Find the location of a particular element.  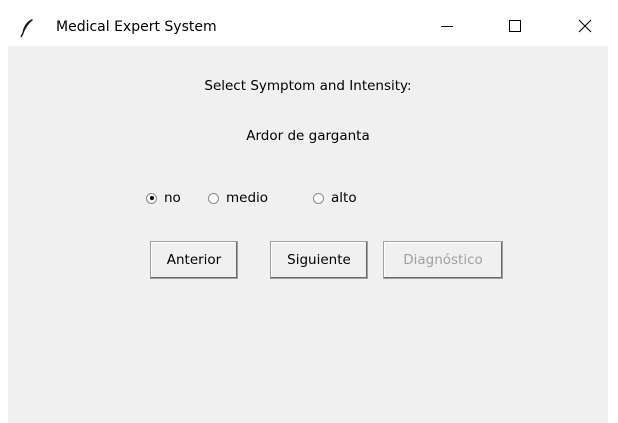

symptom-label: Ardor de garganta is located at coordinates (308, 136).